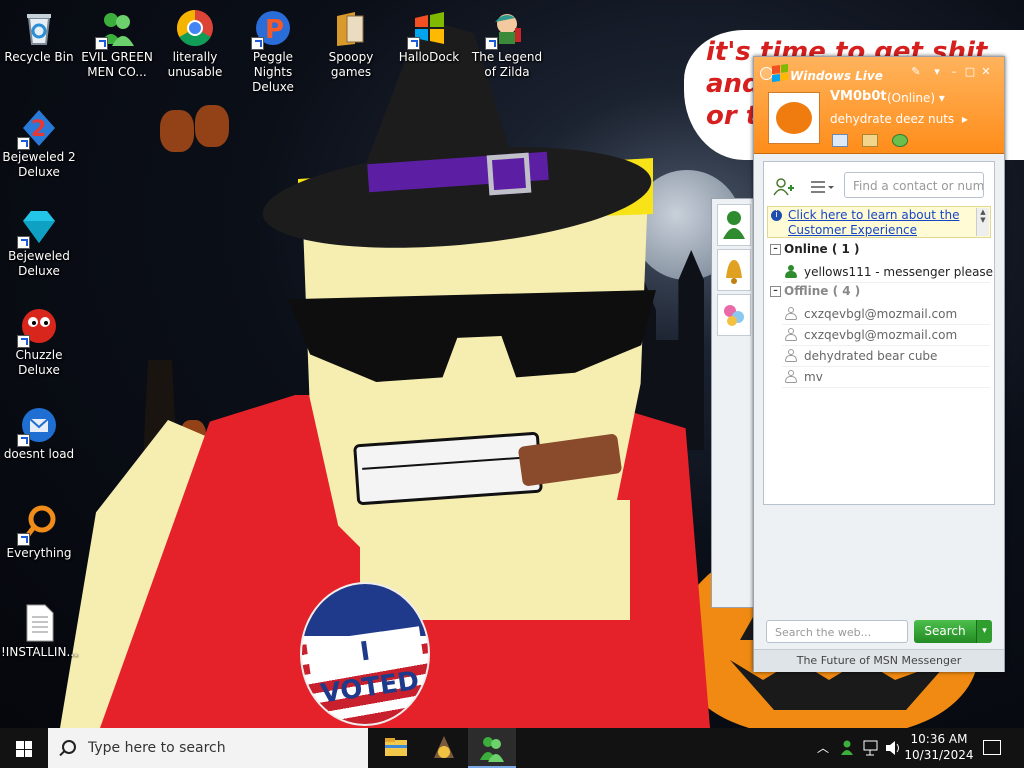 Image resolution: width=1024 pixels, height=784 pixels. What do you see at coordinates (871, 748) in the screenshot?
I see `network-icon` at bounding box center [871, 748].